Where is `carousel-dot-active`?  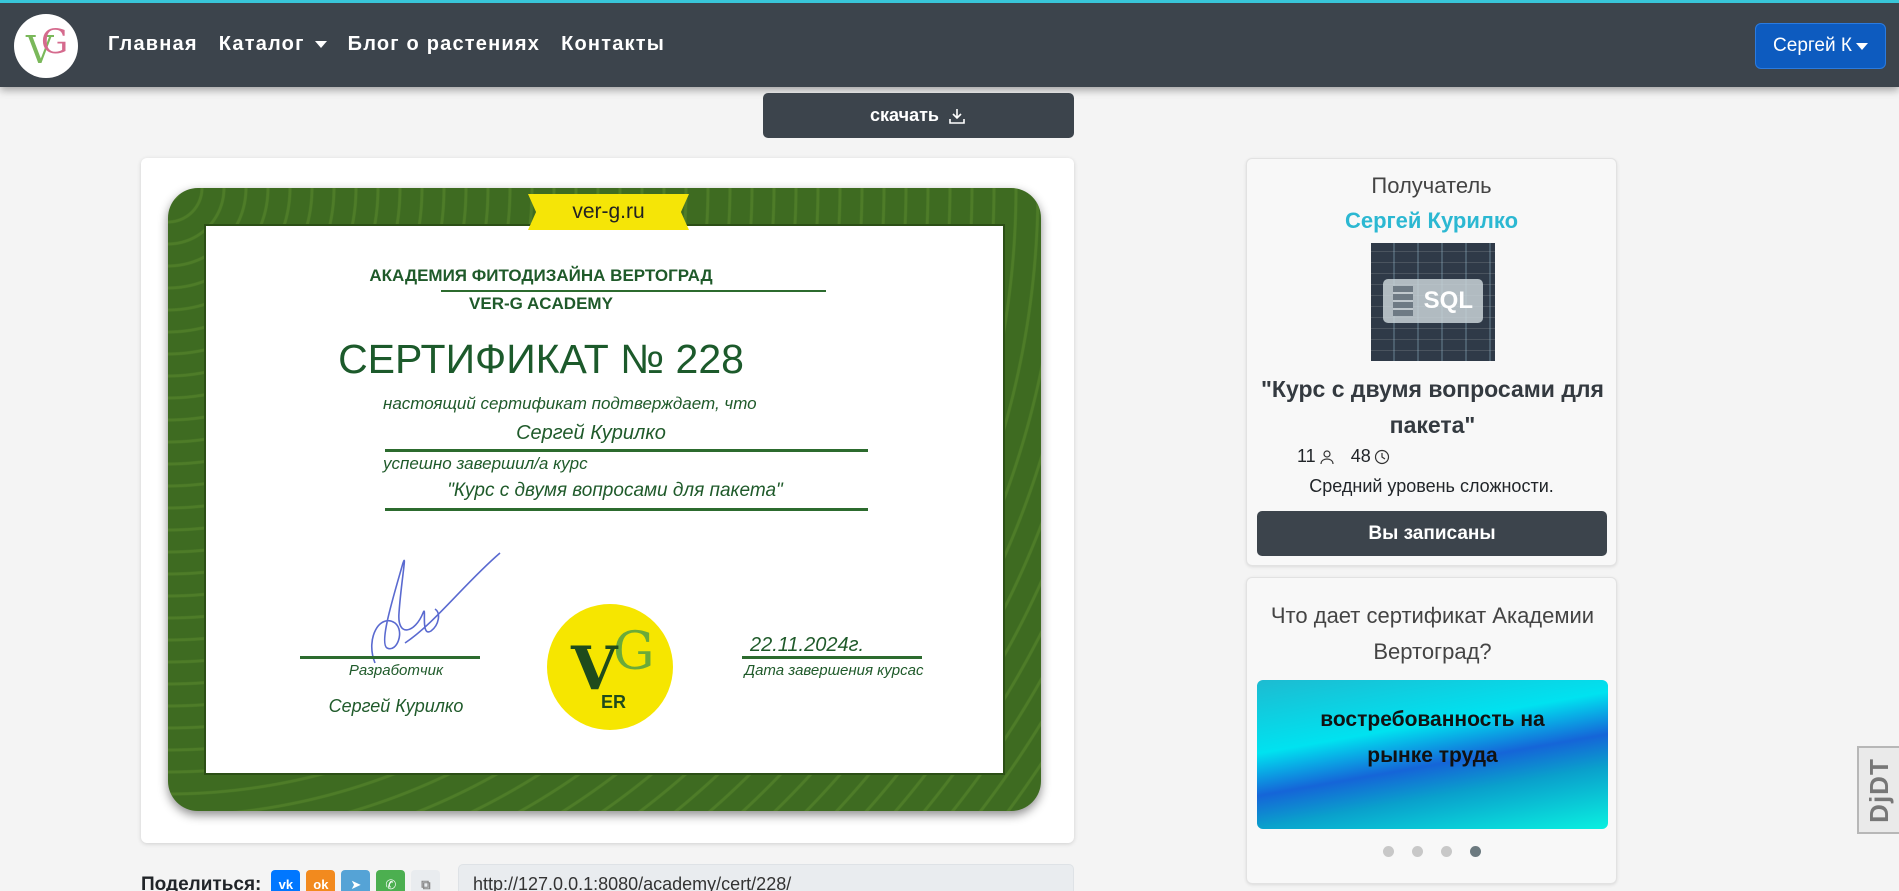
carousel-dot-active is located at coordinates (1475, 851).